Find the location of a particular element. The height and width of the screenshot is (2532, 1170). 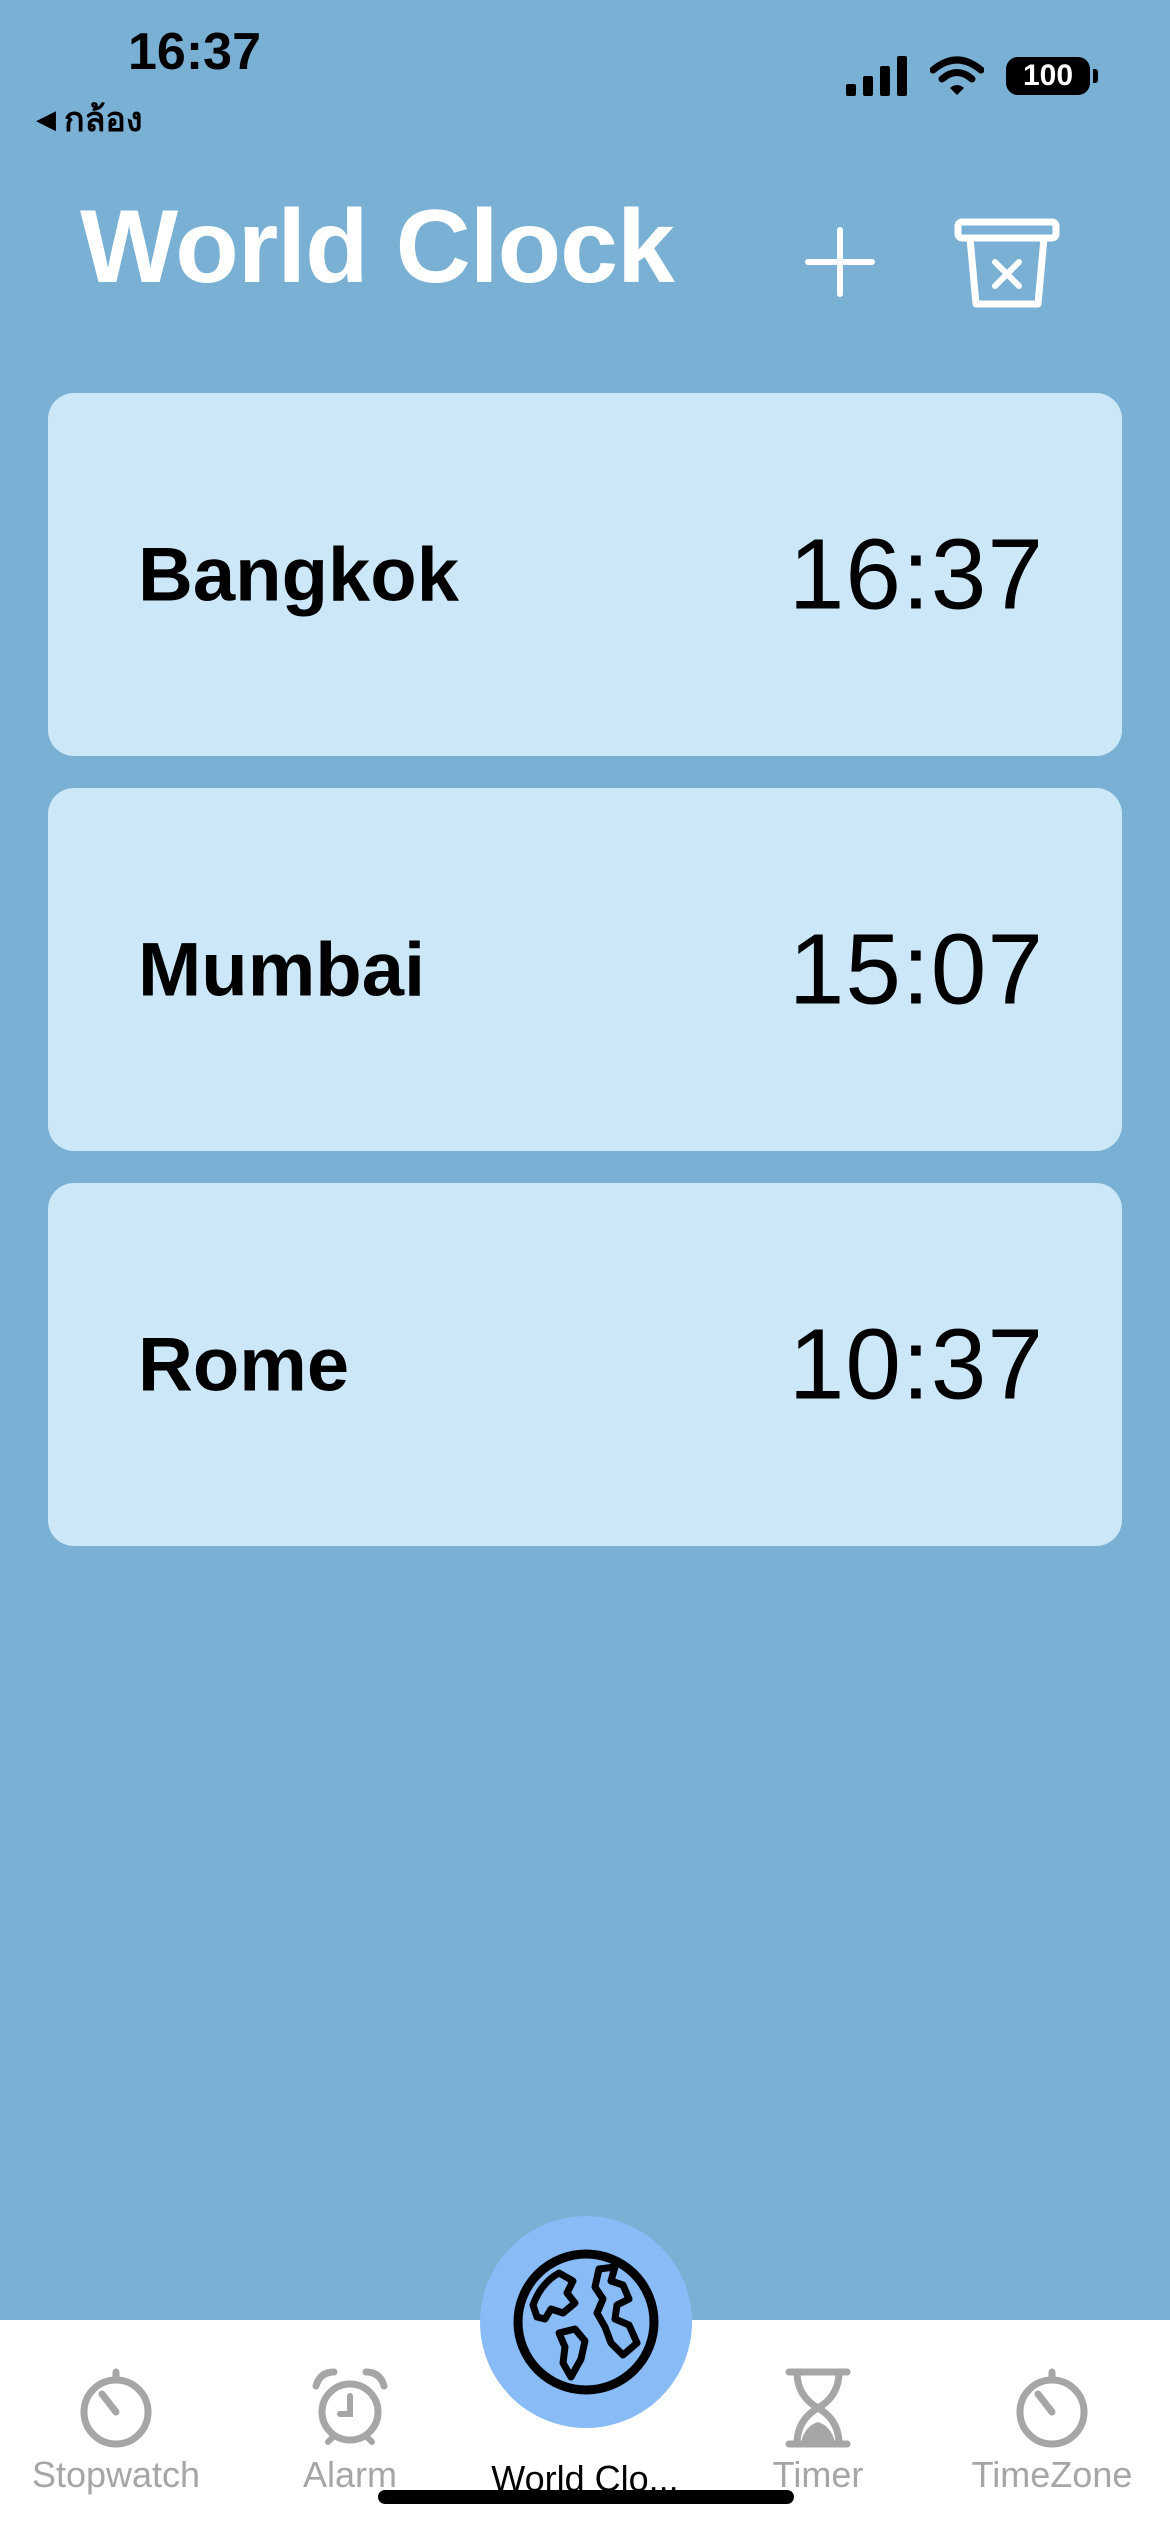

page-title: World Clock is located at coordinates (377, 247).